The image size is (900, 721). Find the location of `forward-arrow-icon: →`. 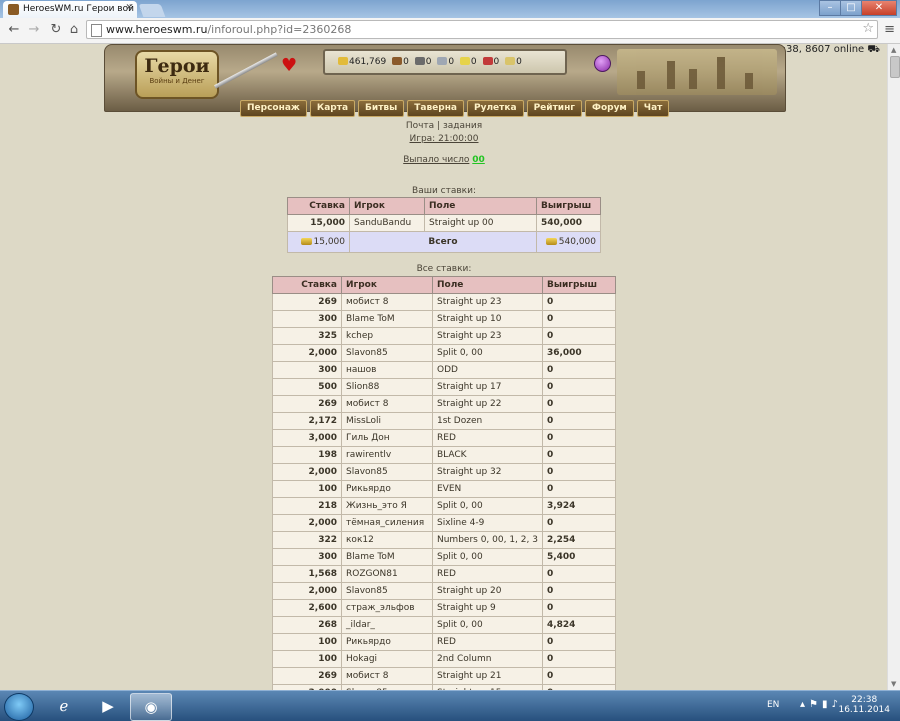

forward-arrow-icon: → is located at coordinates (34, 30).